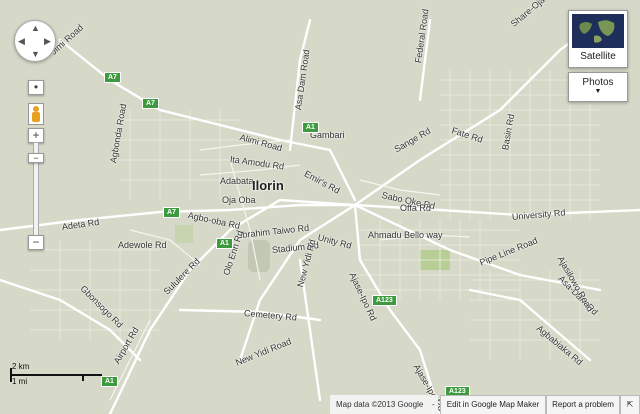 This screenshot has width=640, height=414. I want to click on zoom-slider-handle: −, so click(36, 158).